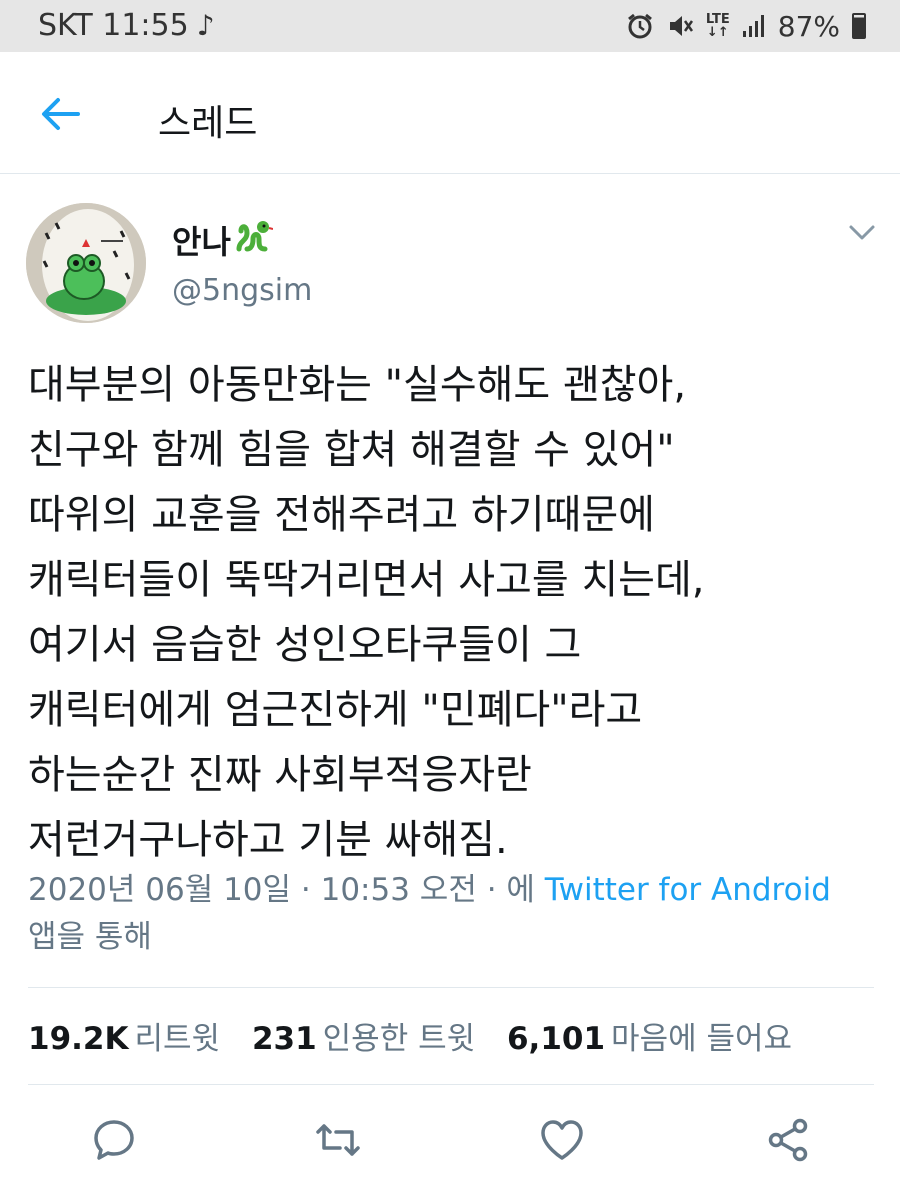  Describe the element at coordinates (688, 890) in the screenshot. I see `source-app-link: Twitter for Android` at that location.